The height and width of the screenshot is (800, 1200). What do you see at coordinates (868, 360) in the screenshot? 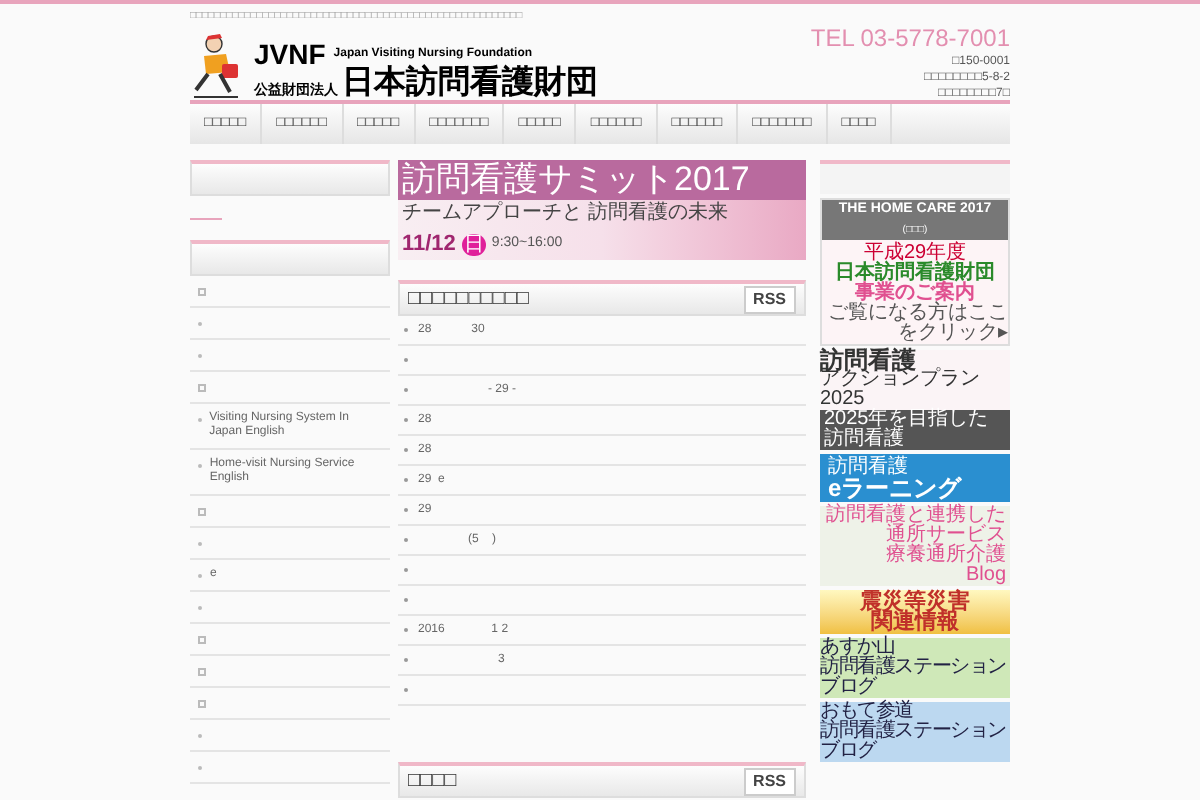
I see `banner-title: 訪問看護` at bounding box center [868, 360].